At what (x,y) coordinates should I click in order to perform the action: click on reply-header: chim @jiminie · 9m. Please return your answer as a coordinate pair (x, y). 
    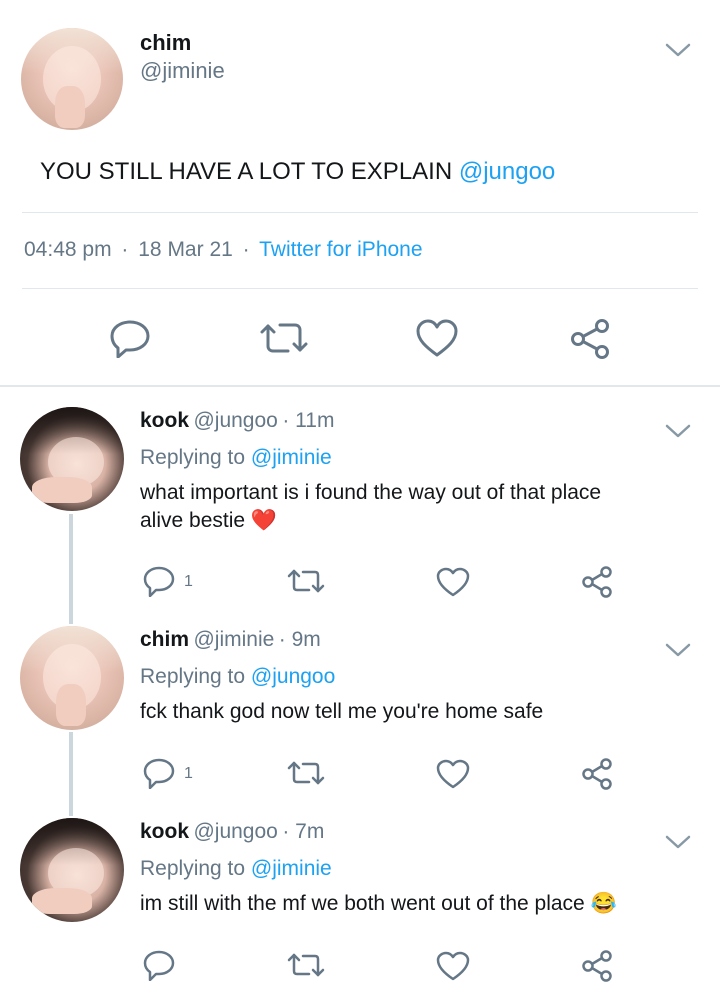
    Looking at the image, I should click on (230, 640).